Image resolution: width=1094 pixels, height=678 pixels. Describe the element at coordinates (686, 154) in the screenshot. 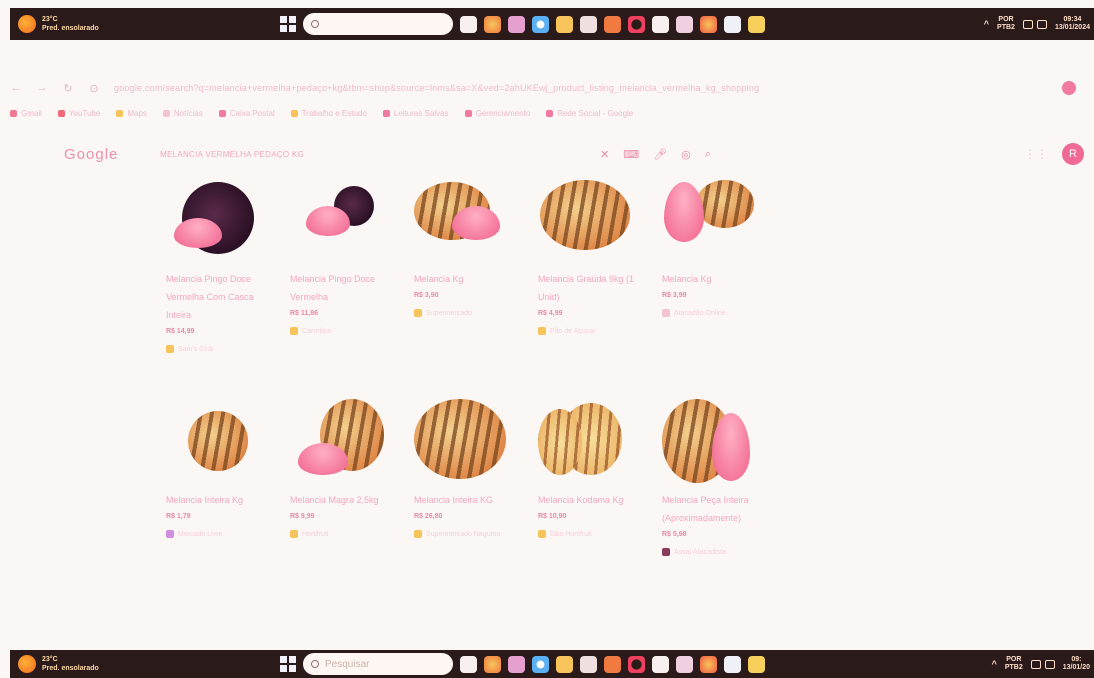

I see `lens-search-icon: ◎` at that location.